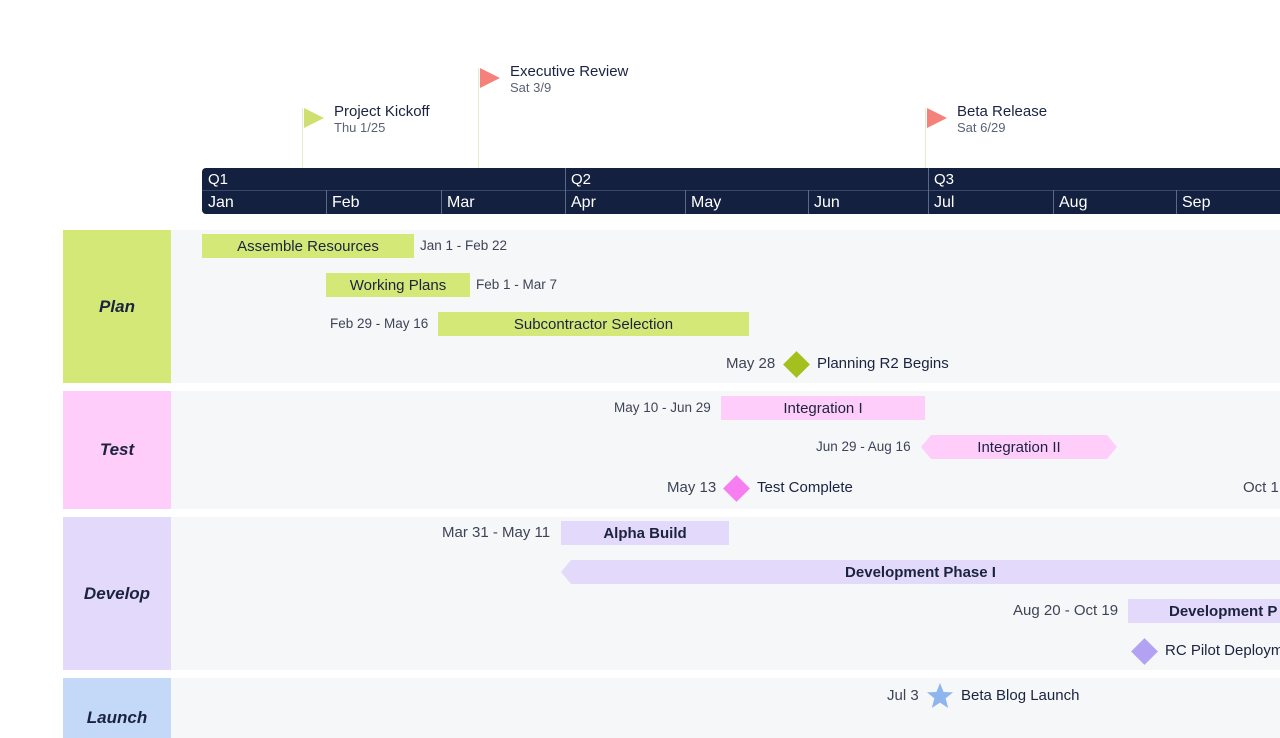 Image resolution: width=1280 pixels, height=738 pixels. What do you see at coordinates (1196, 202) in the screenshot?
I see `month-label: Sep` at bounding box center [1196, 202].